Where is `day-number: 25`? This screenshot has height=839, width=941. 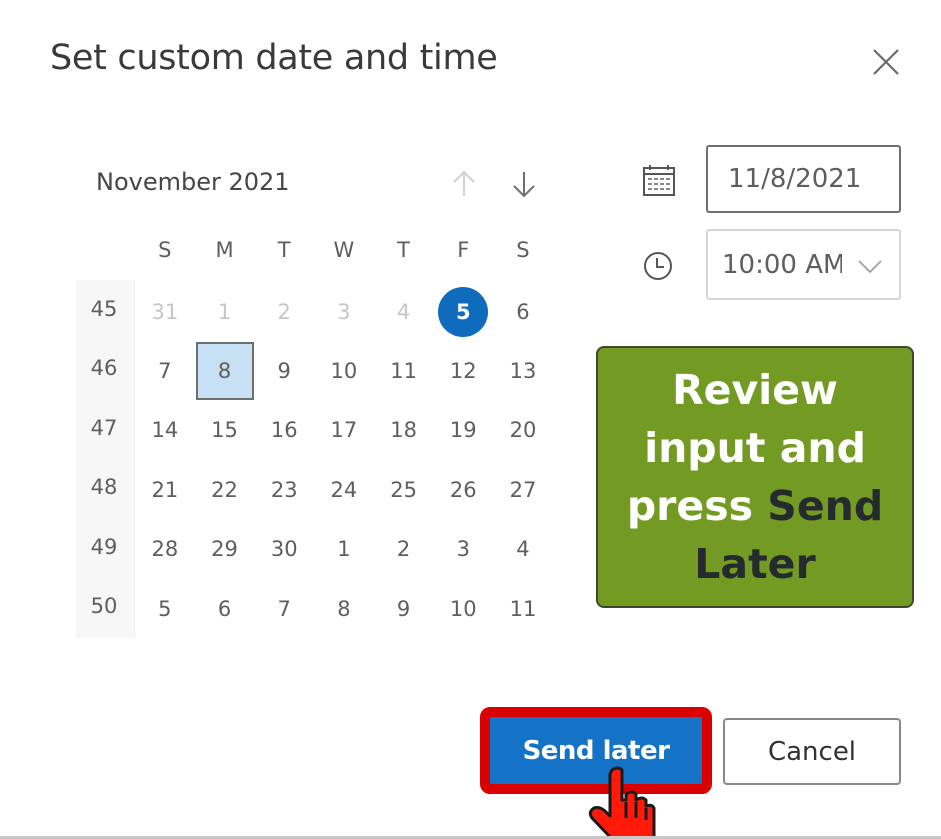
day-number: 25 is located at coordinates (403, 489).